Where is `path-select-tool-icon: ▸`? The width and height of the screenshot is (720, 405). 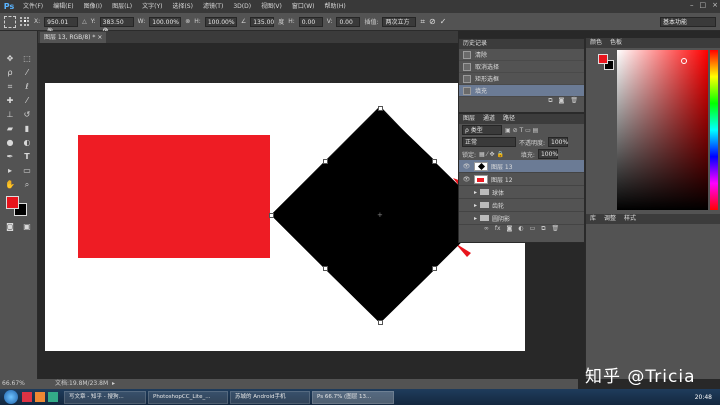
path-select-tool-icon: ▸ is located at coordinates (10, 171).